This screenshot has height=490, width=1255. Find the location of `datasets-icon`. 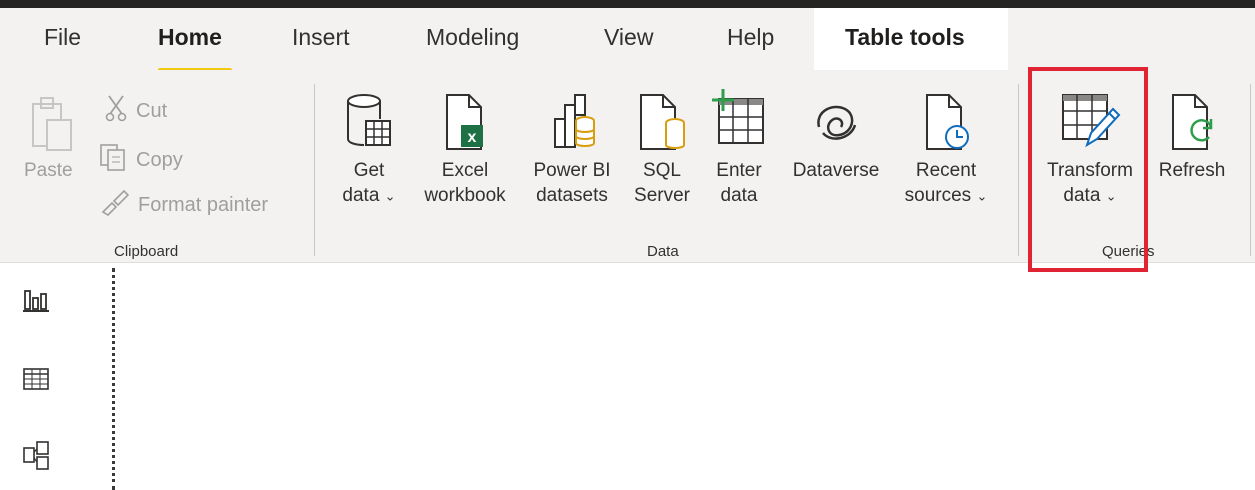

datasets-icon is located at coordinates (572, 122).